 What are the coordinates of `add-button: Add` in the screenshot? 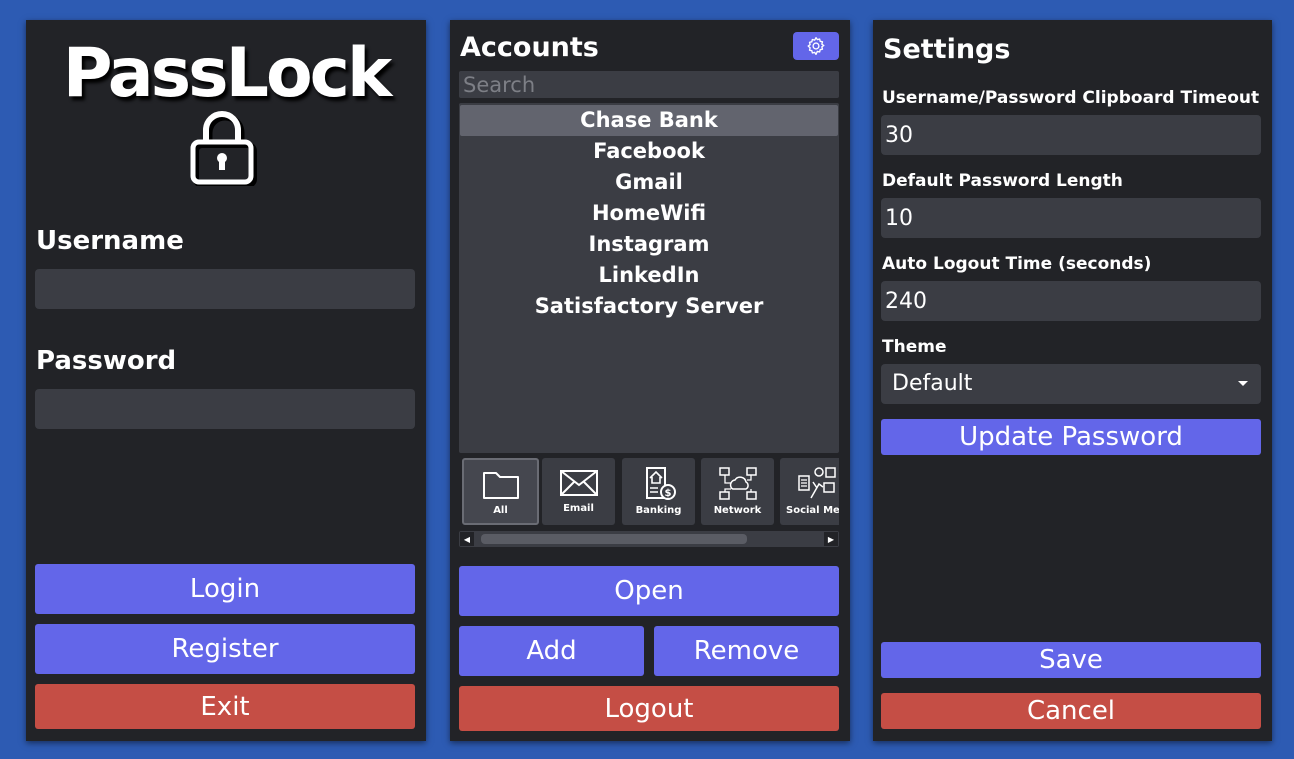 It's located at (551, 651).